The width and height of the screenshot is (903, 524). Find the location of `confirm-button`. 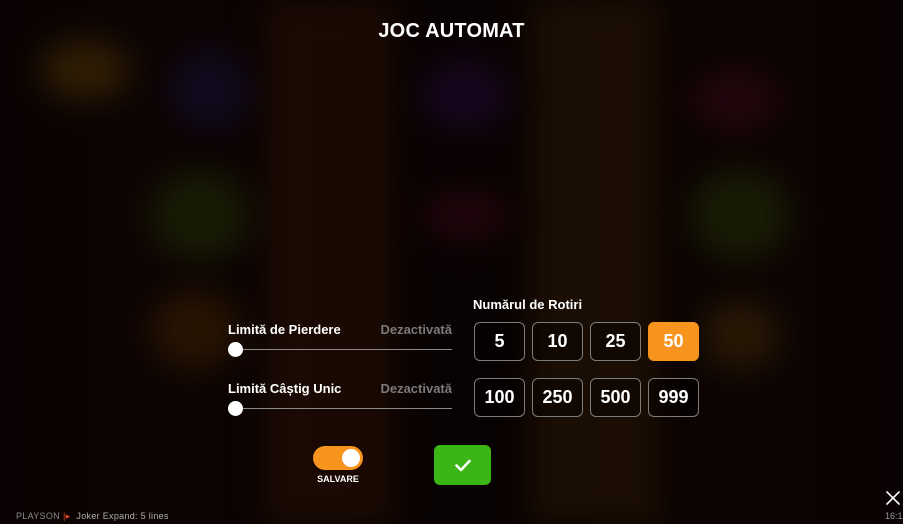

confirm-button is located at coordinates (462, 465).